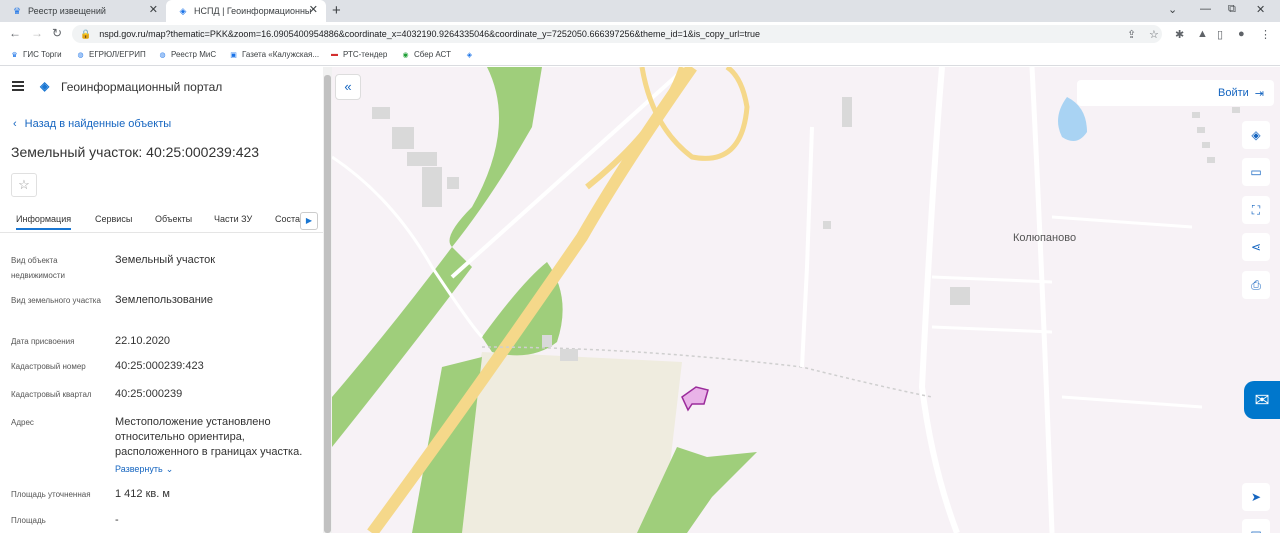 The height and width of the screenshot is (533, 1280). Describe the element at coordinates (149, 394) in the screenshot. I see `field-value: 40:25:000239` at that location.